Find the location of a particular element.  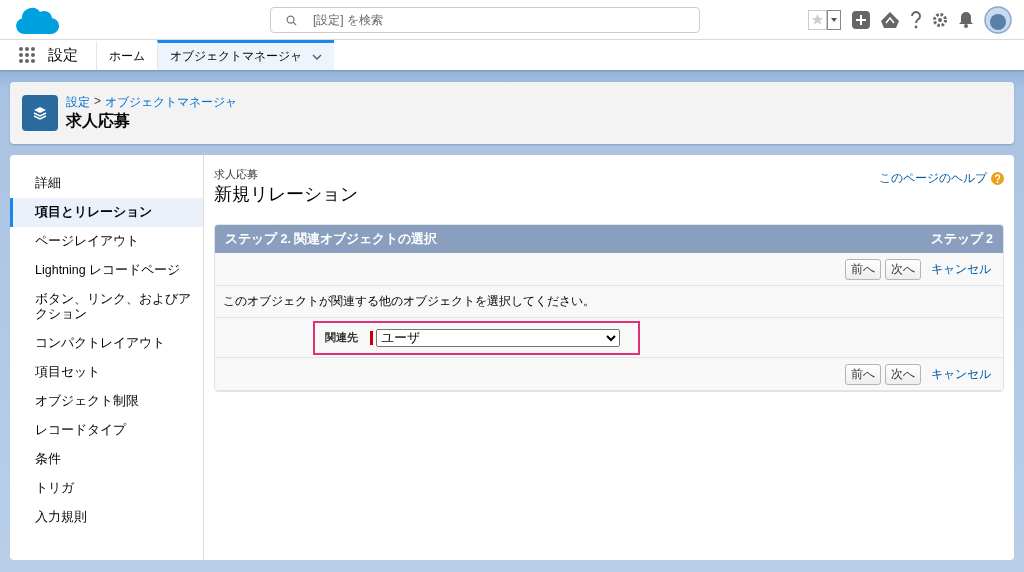

app-launcher-icon is located at coordinates (27, 55).